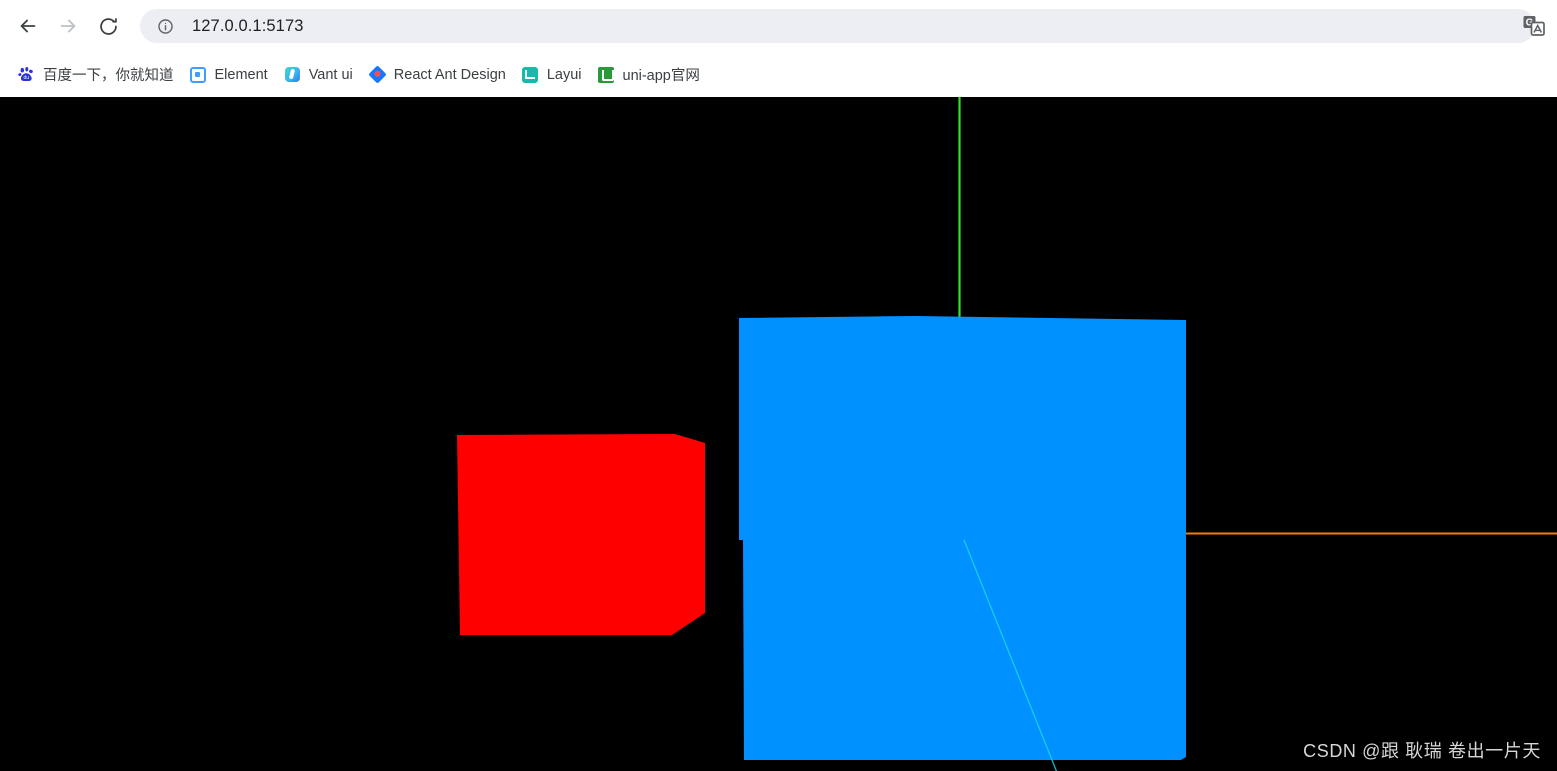 The width and height of the screenshot is (1557, 771). I want to click on bookmark-label: 百度一下，你就知道, so click(108, 76).